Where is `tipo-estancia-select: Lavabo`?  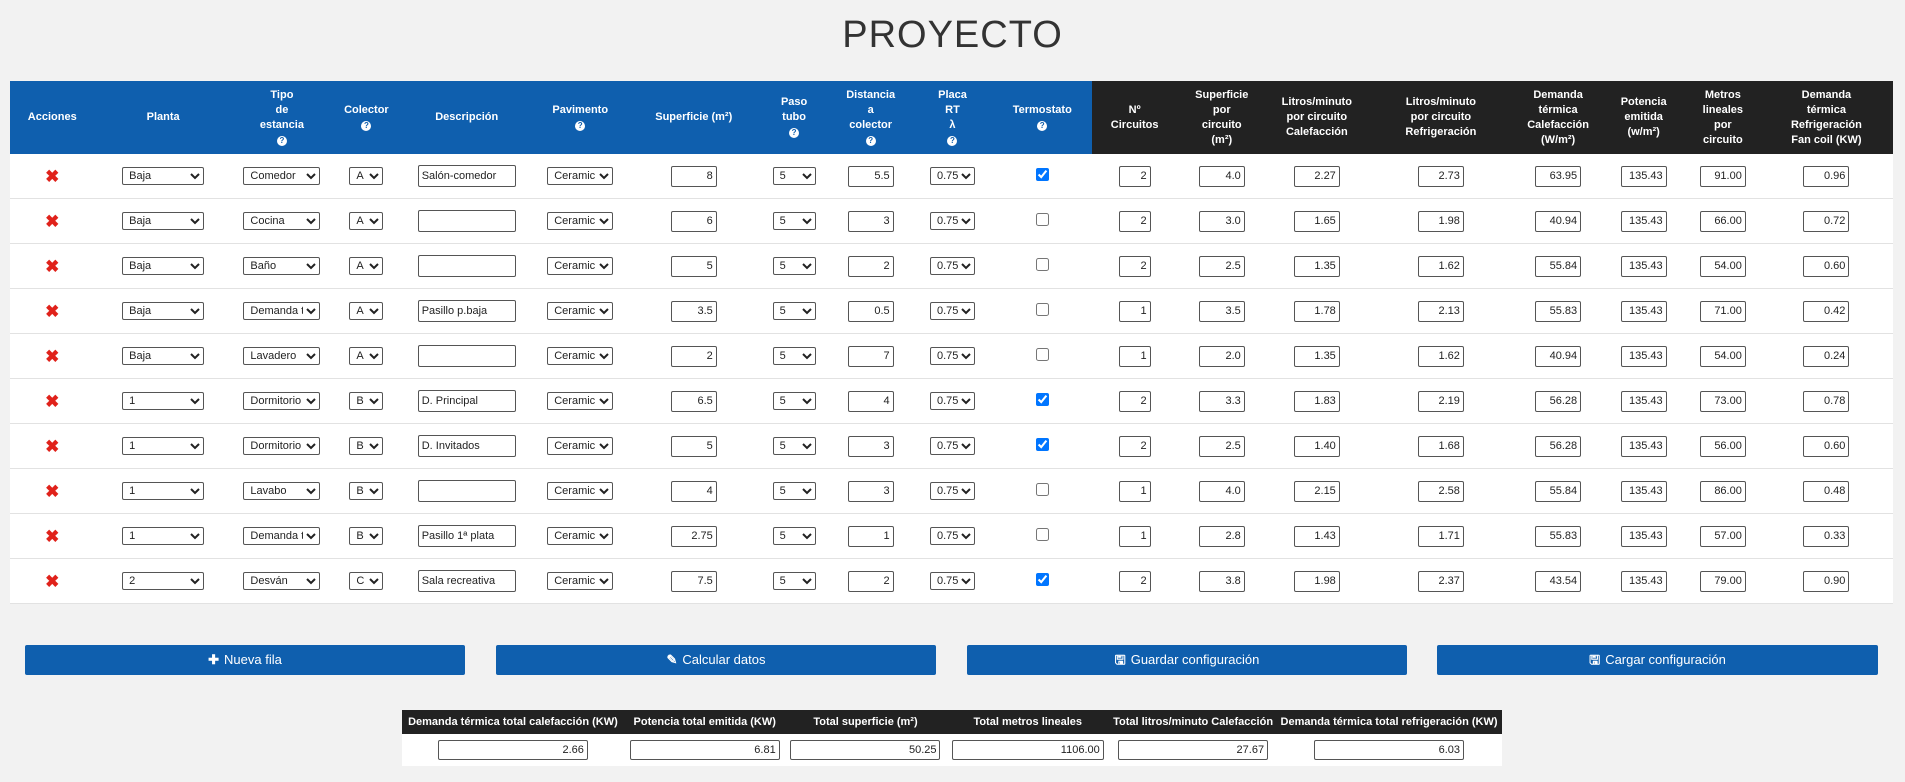
tipo-estancia-select: Lavabo is located at coordinates (282, 491).